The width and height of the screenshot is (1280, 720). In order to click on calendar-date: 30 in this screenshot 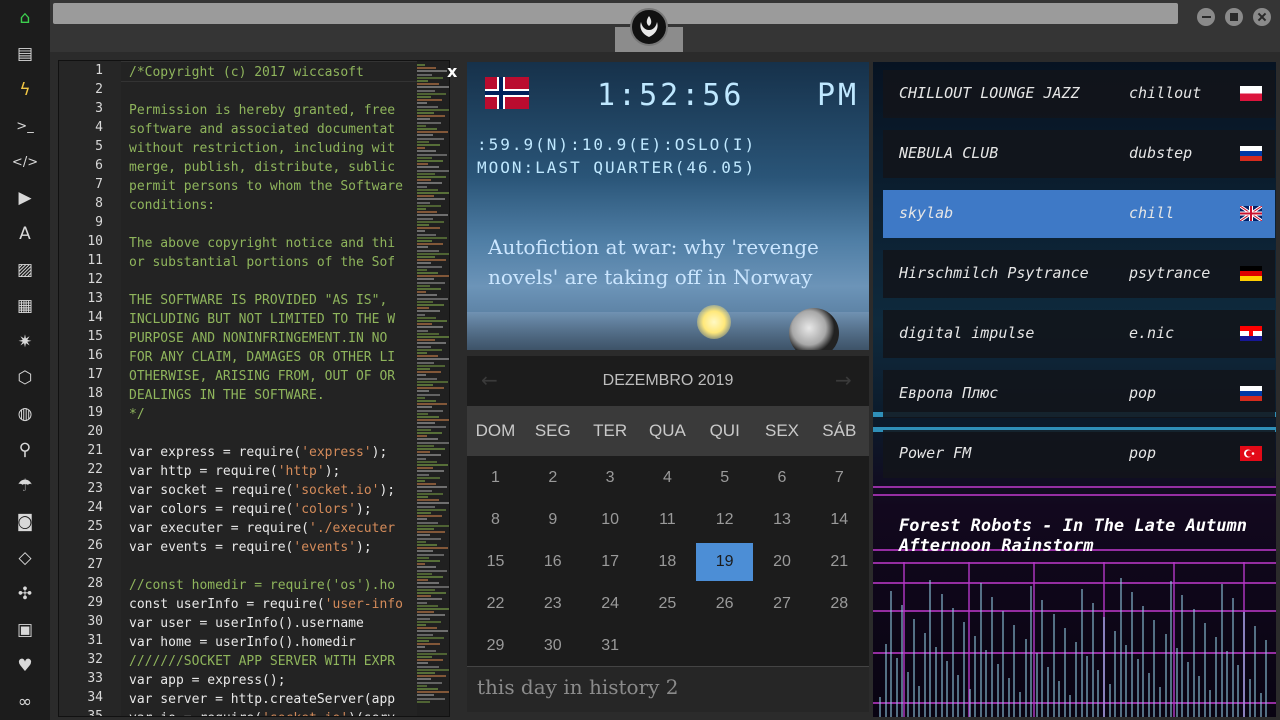, I will do `click(552, 646)`.